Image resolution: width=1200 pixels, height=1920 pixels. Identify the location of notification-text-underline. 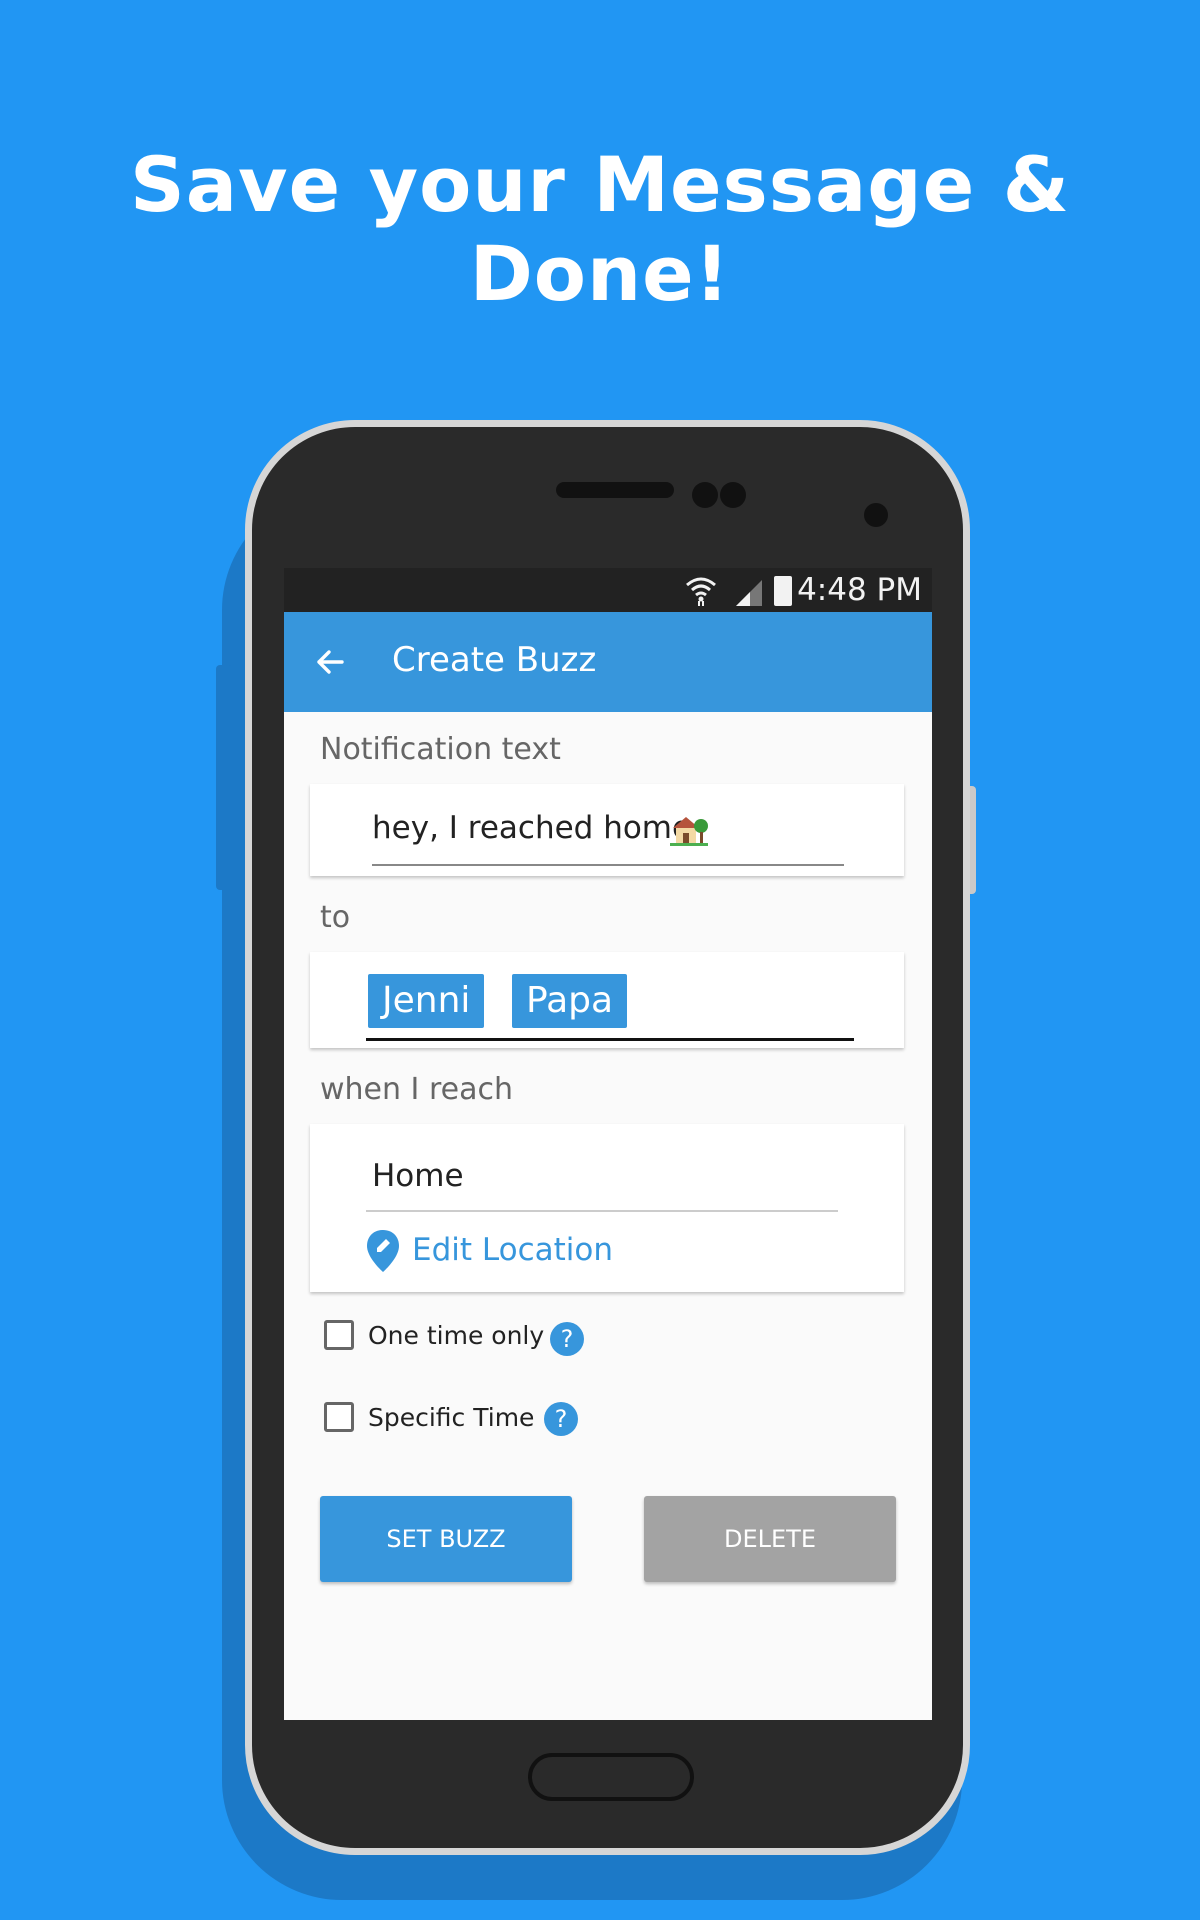
(608, 865).